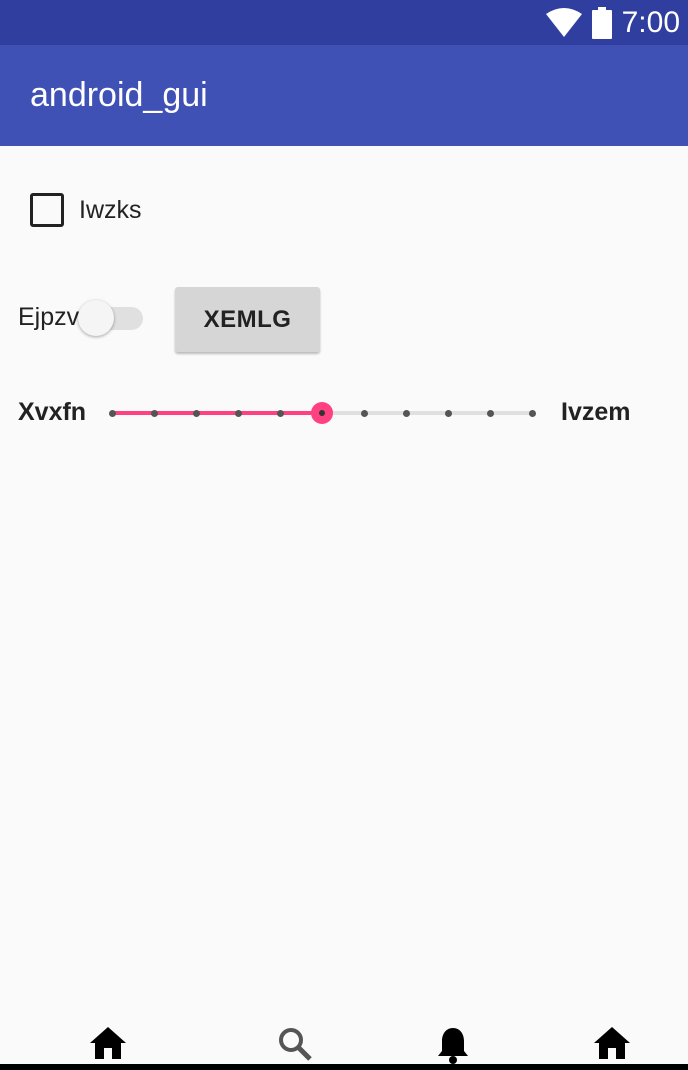 The height and width of the screenshot is (1070, 688). Describe the element at coordinates (601, 22) in the screenshot. I see `battery-icon` at that location.